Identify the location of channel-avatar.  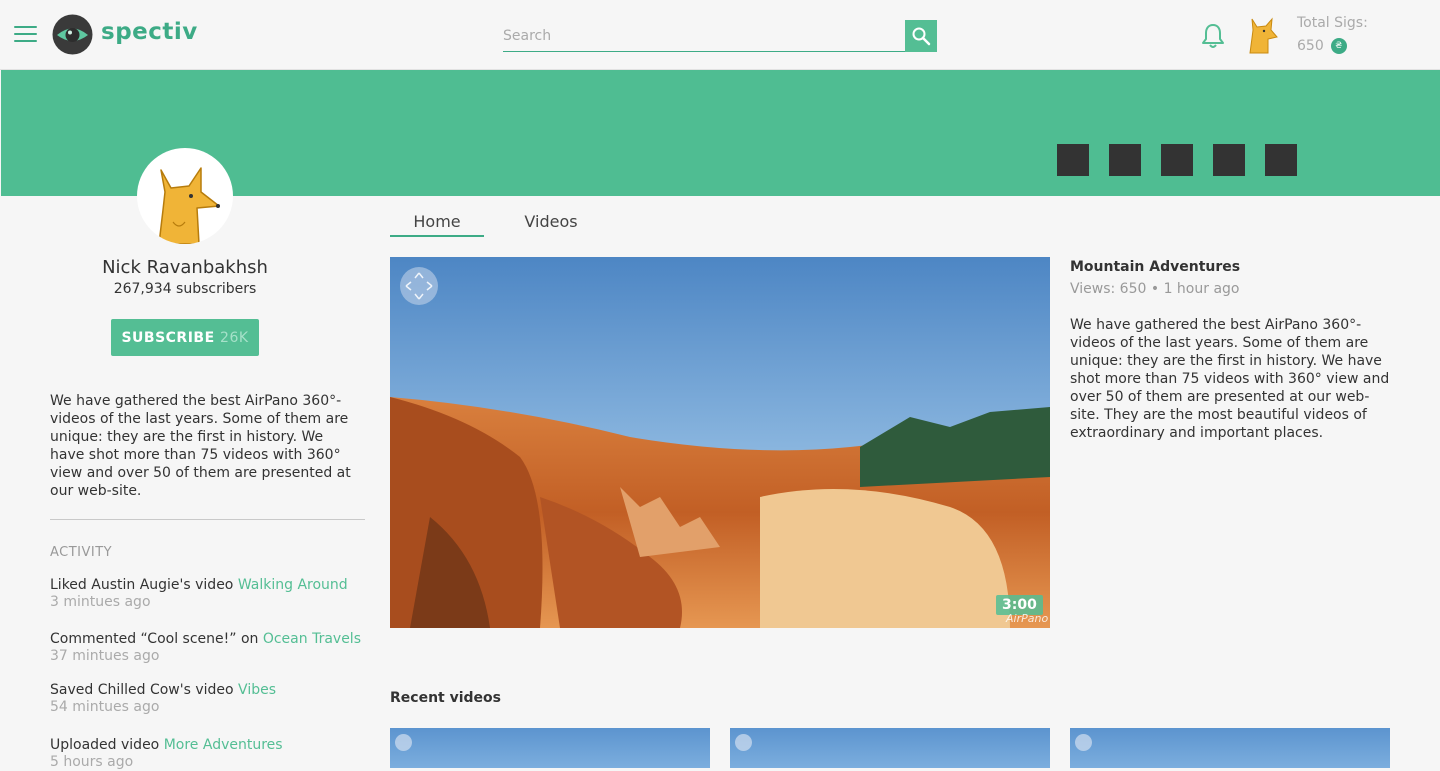
(185, 196).